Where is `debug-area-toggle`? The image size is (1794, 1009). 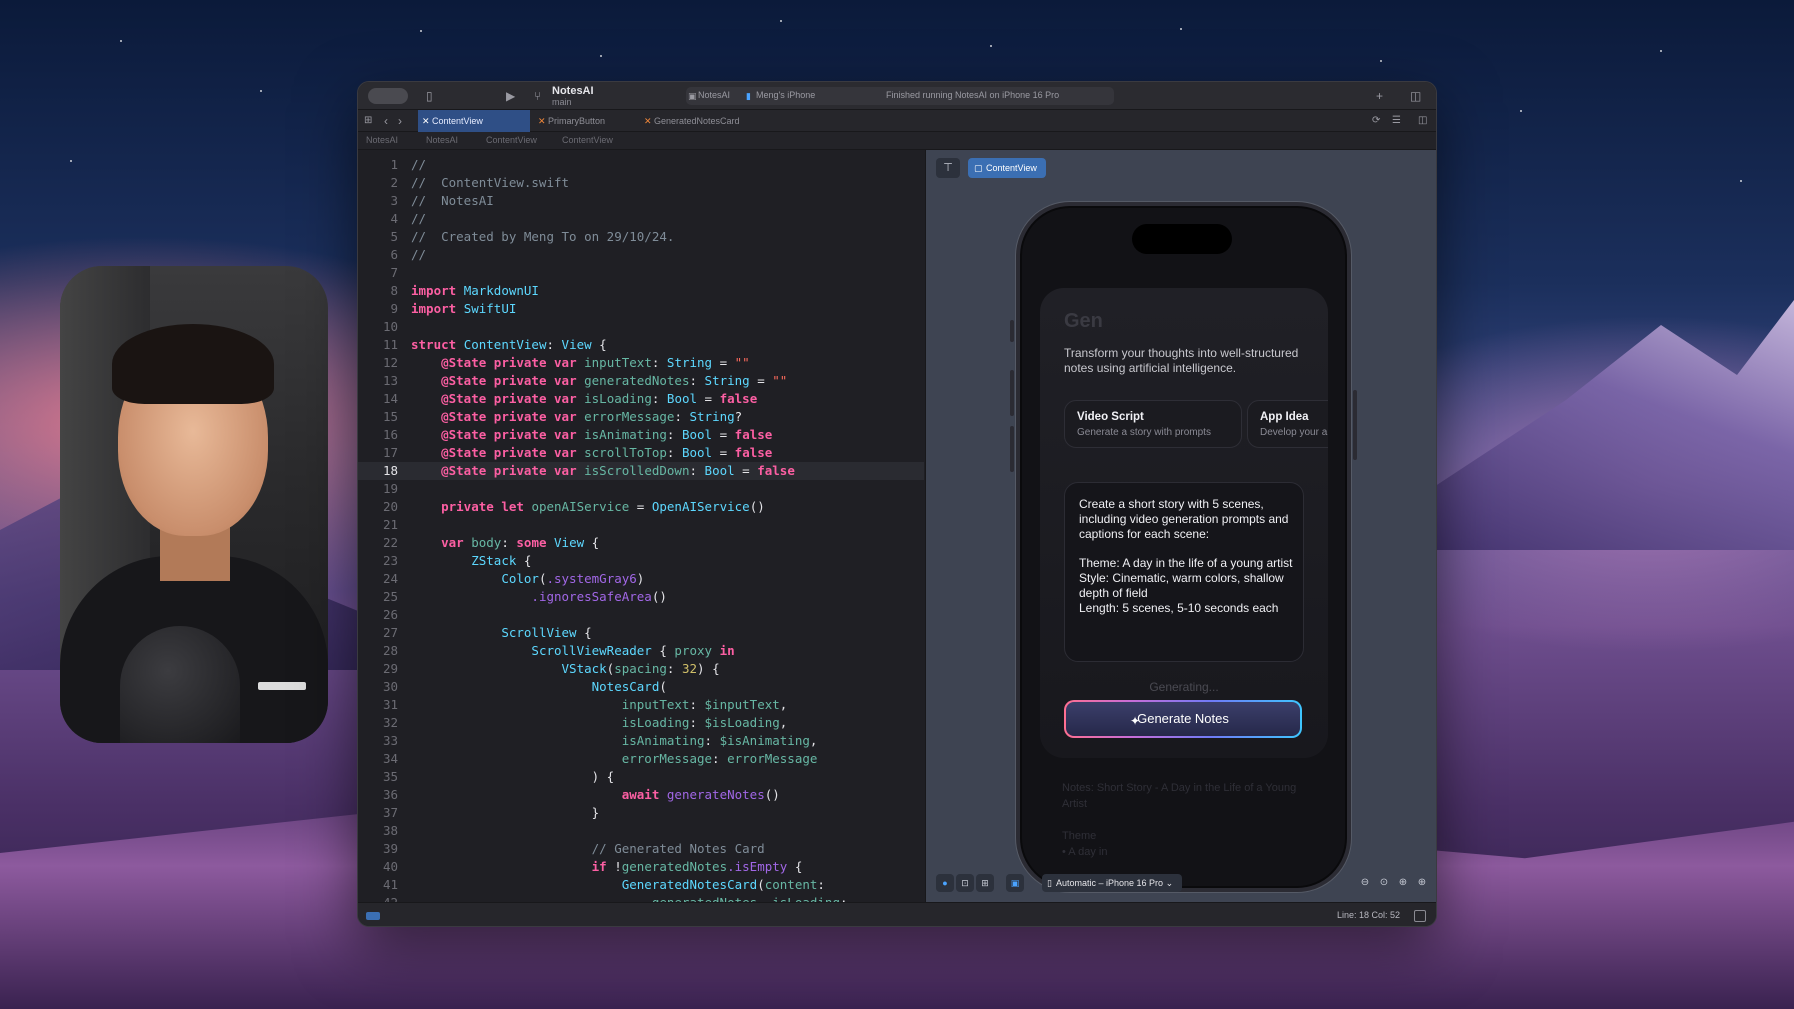 debug-area-toggle is located at coordinates (373, 916).